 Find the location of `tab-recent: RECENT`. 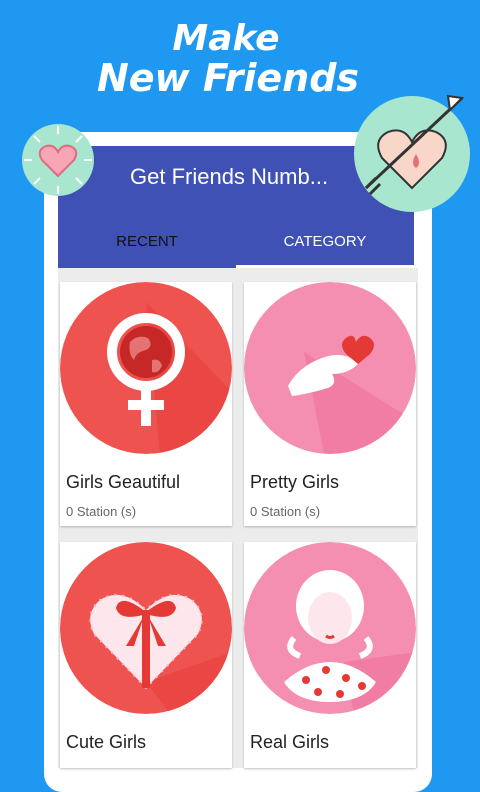

tab-recent: RECENT is located at coordinates (147, 242).